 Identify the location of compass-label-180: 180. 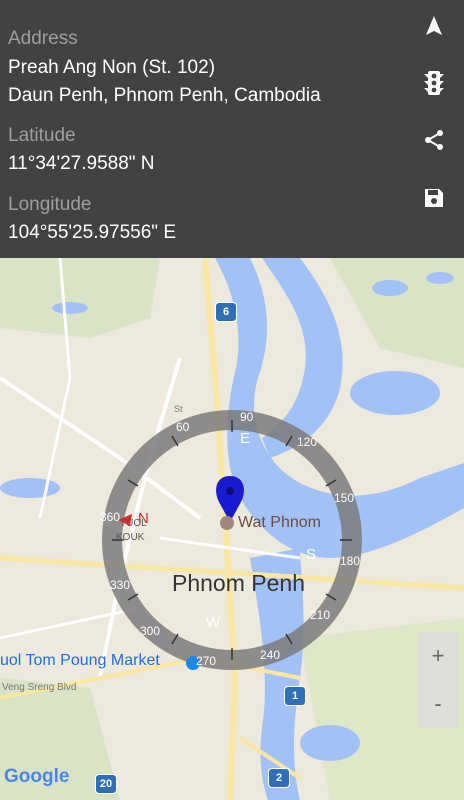
(350, 561).